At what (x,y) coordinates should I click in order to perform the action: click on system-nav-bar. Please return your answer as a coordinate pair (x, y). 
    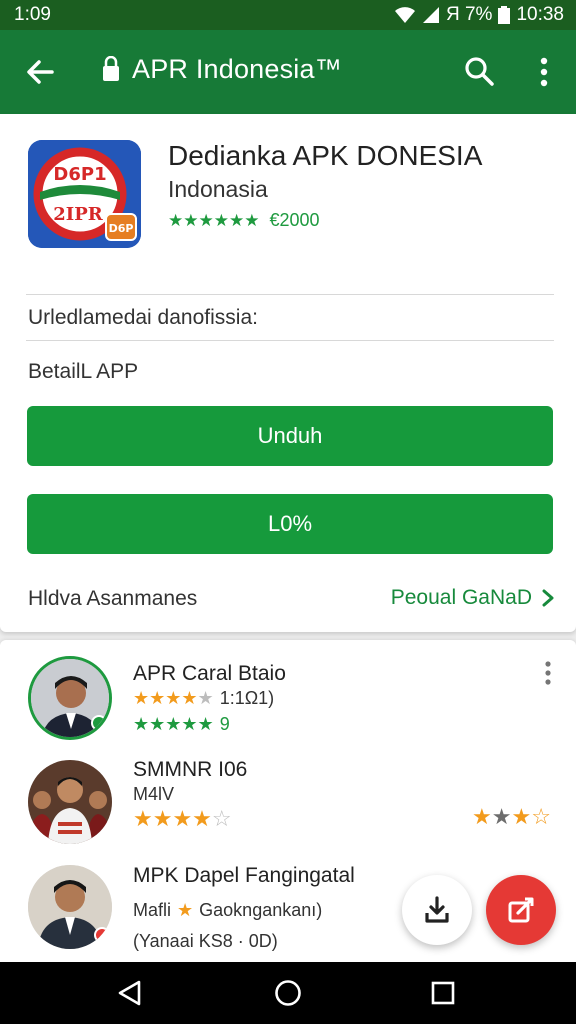
    Looking at the image, I should click on (288, 993).